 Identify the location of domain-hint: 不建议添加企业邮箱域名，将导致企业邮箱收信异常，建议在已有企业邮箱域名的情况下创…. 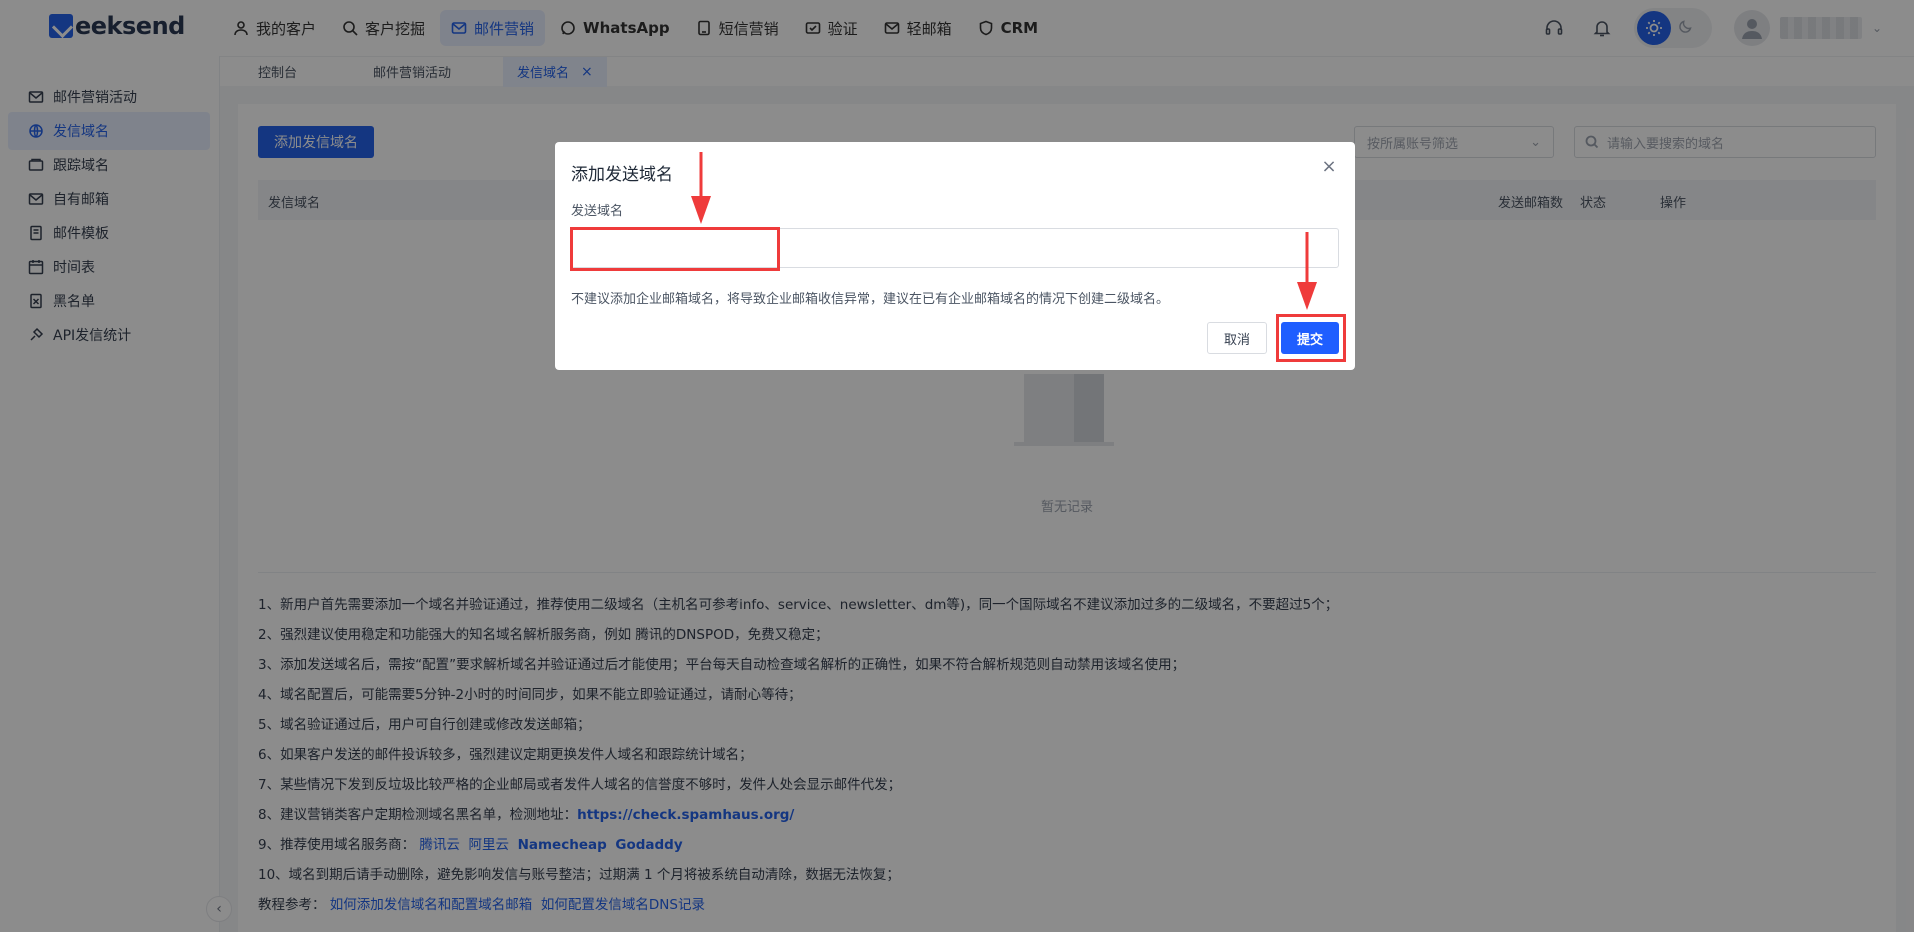
(870, 299).